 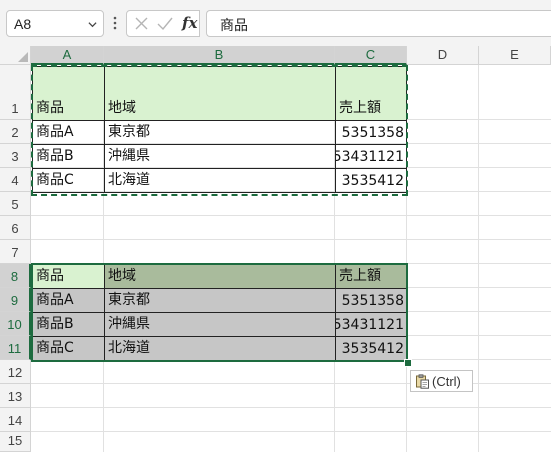 What do you see at coordinates (189, 23) in the screenshot?
I see `insert-function-icon: fx` at bounding box center [189, 23].